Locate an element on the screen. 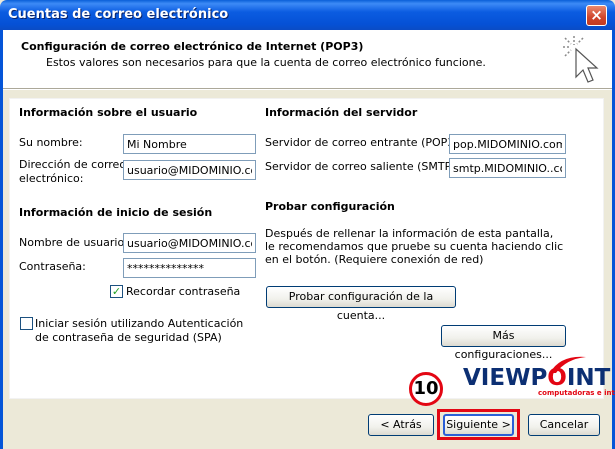 The width and height of the screenshot is (615, 449). back-button: < Atrás is located at coordinates (401, 425).